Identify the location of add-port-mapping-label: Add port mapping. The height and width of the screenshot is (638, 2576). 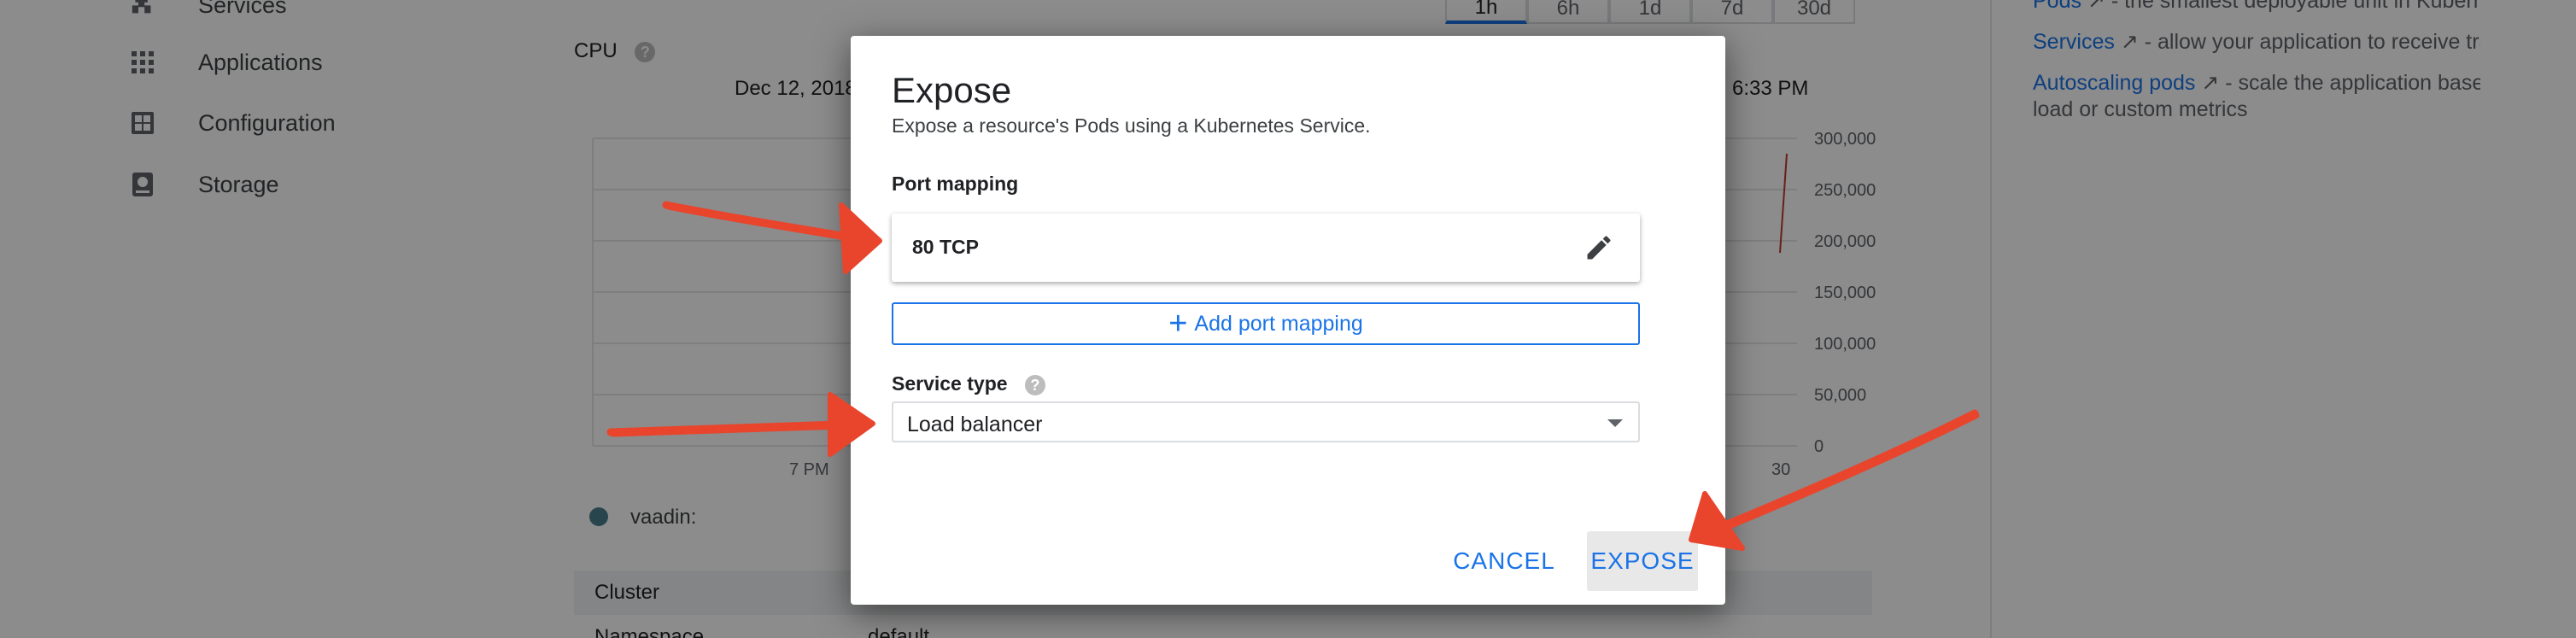
(1278, 323).